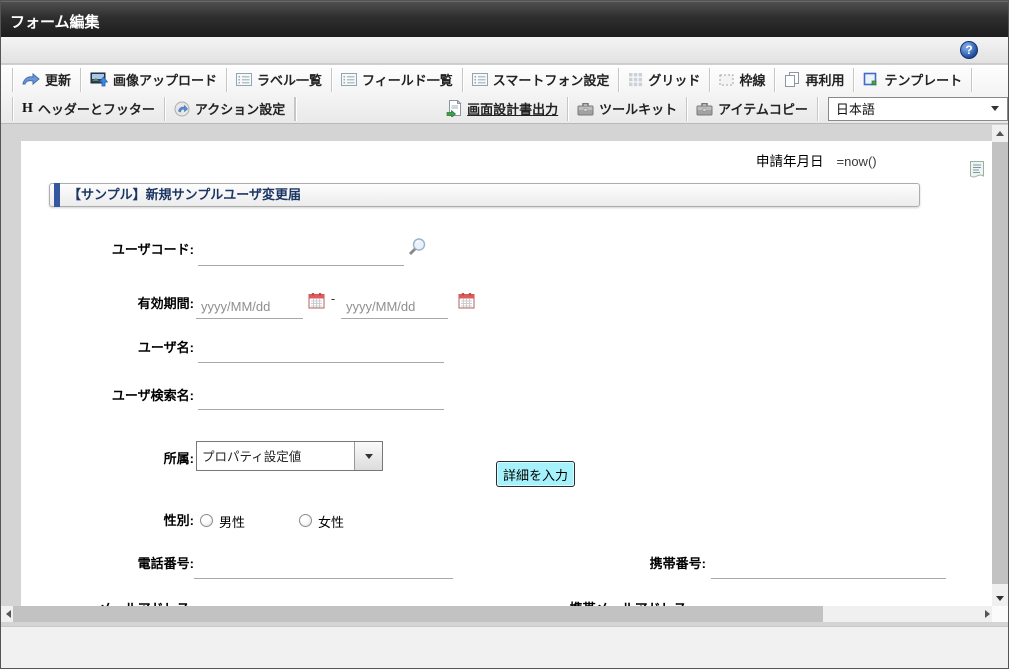 Image resolution: width=1009 pixels, height=669 pixels. I want to click on briefcase-icon, so click(704, 109).